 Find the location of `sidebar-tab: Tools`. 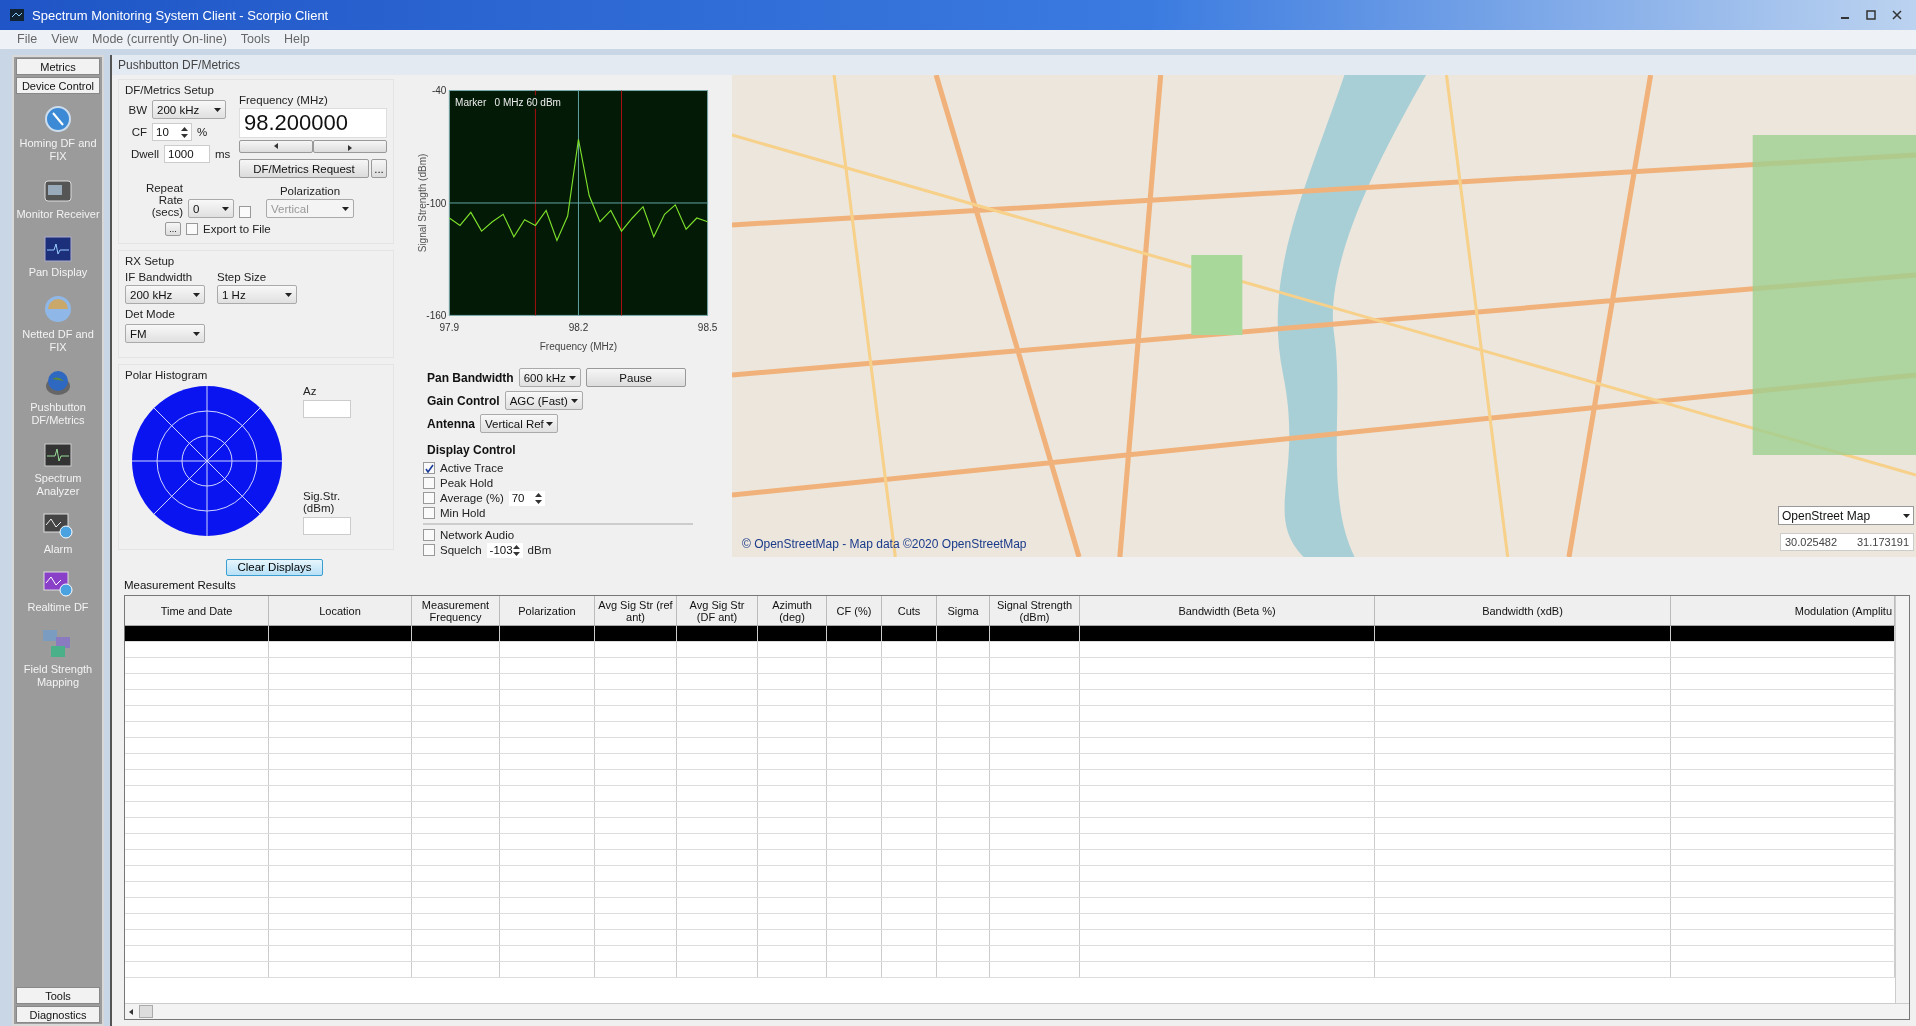

sidebar-tab: Tools is located at coordinates (58, 995).